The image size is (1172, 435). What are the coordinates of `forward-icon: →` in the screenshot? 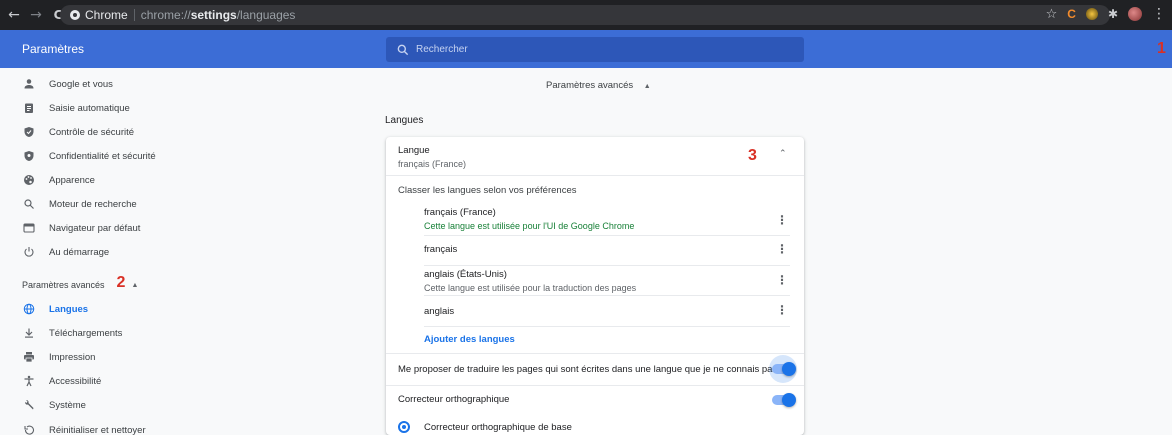 It's located at (36, 15).